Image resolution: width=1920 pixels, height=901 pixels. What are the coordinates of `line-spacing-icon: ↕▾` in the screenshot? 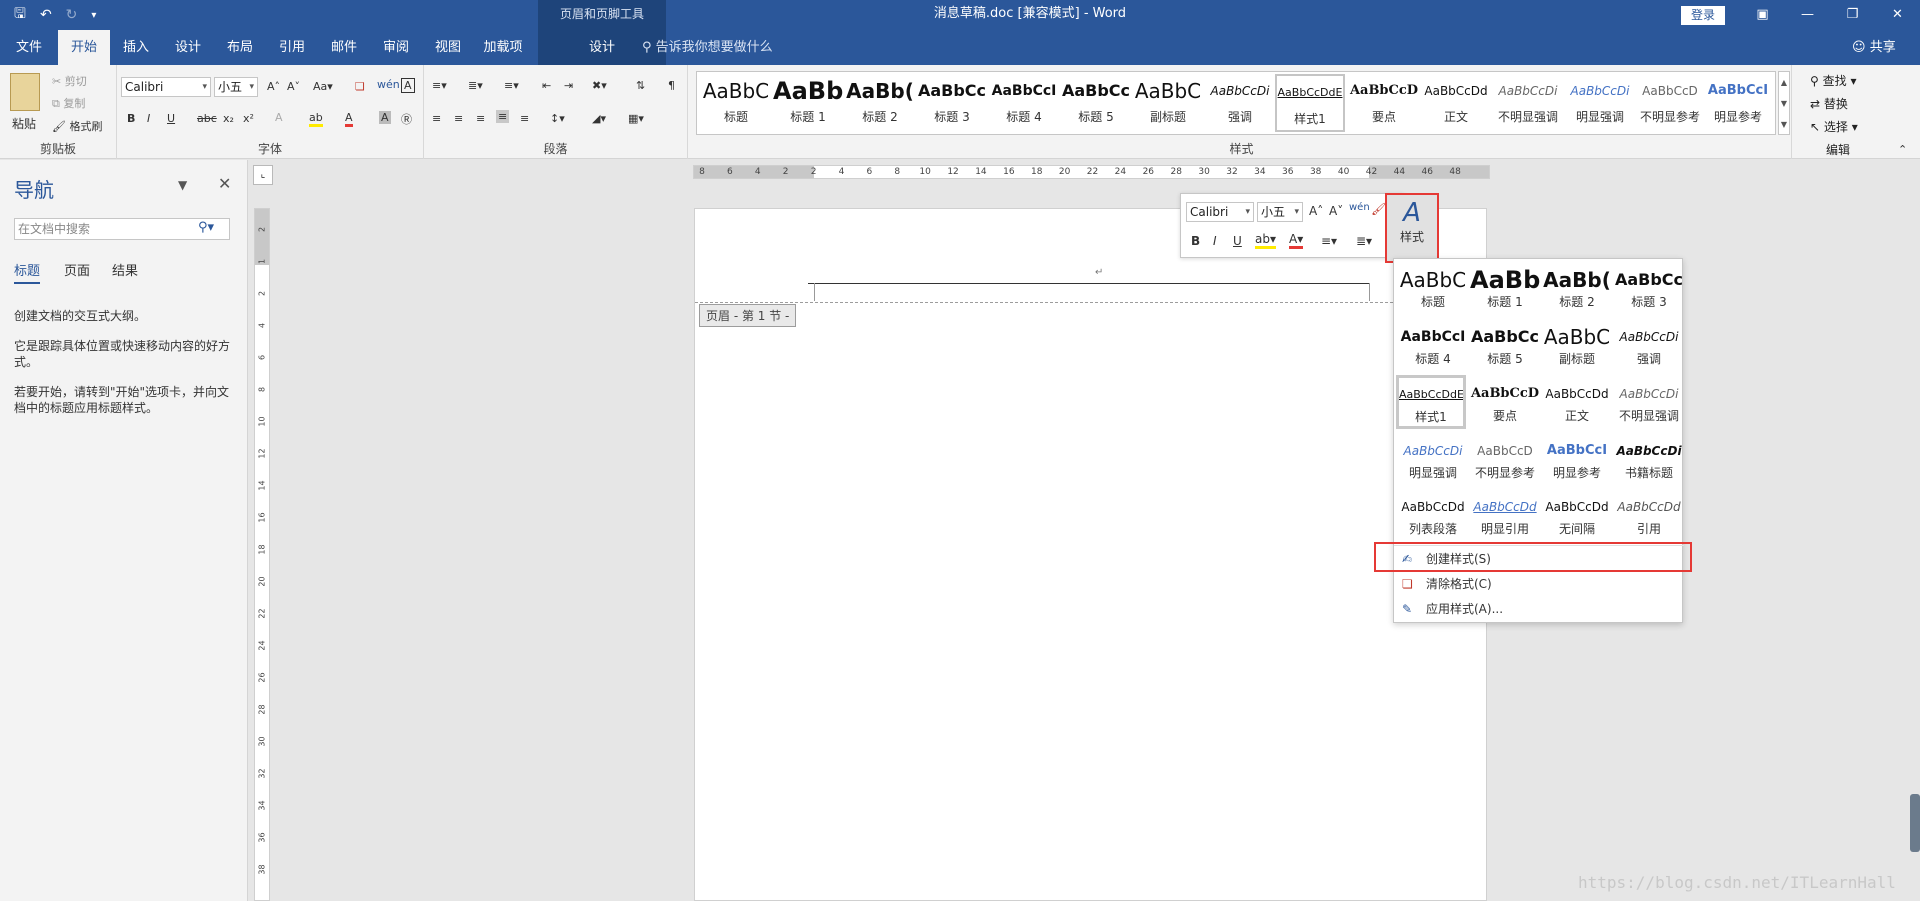 It's located at (557, 118).